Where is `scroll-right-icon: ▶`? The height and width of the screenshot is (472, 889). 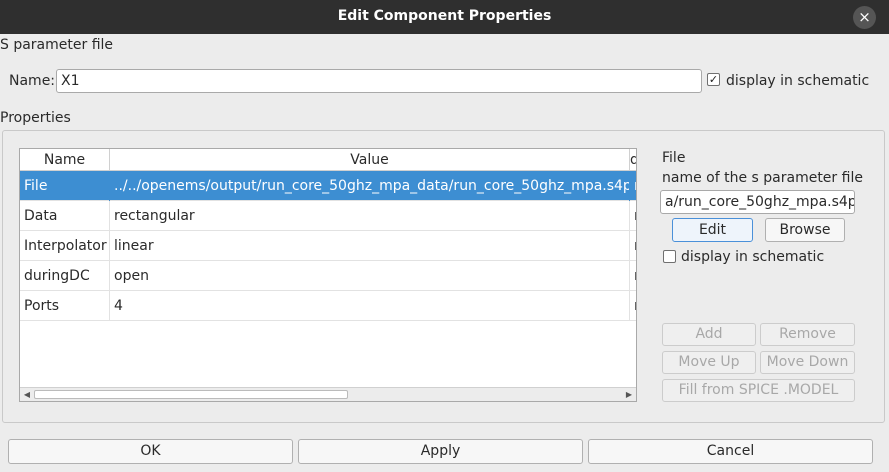
scroll-right-icon: ▶ is located at coordinates (629, 394).